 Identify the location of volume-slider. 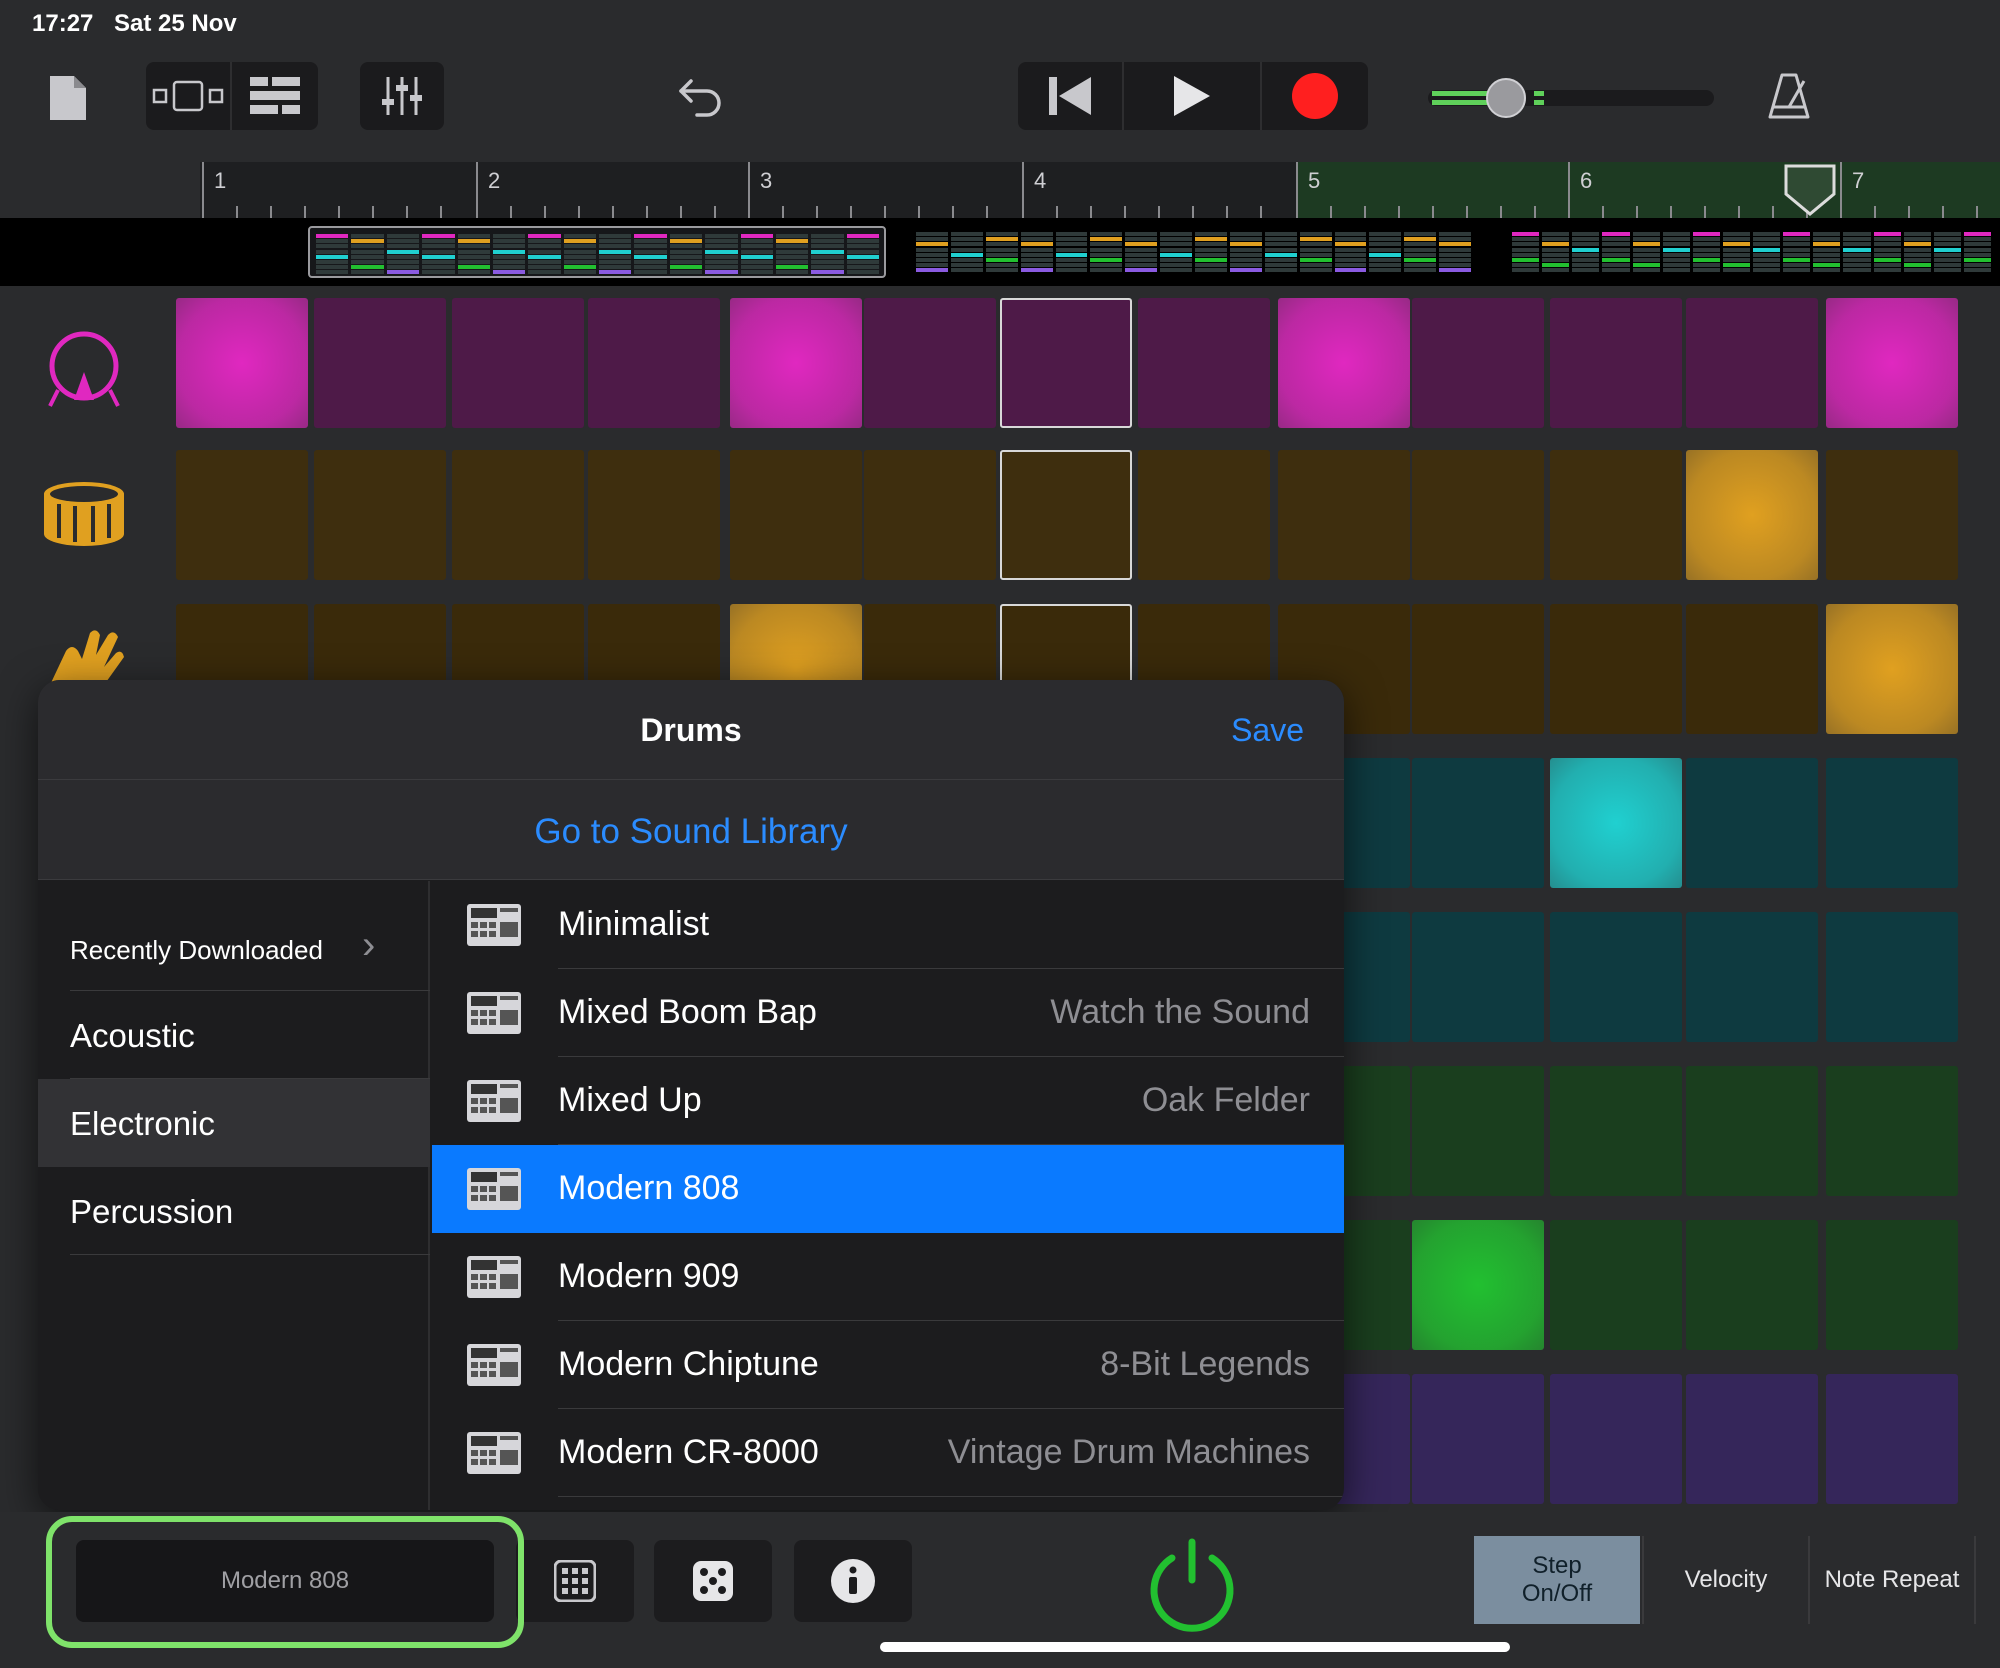
(1571, 98).